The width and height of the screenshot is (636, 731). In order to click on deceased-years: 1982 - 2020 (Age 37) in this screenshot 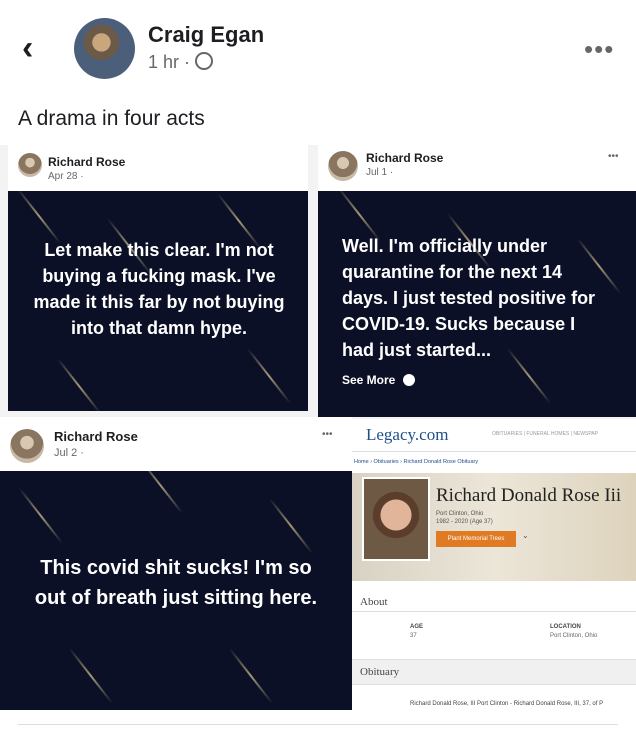, I will do `click(464, 522)`.